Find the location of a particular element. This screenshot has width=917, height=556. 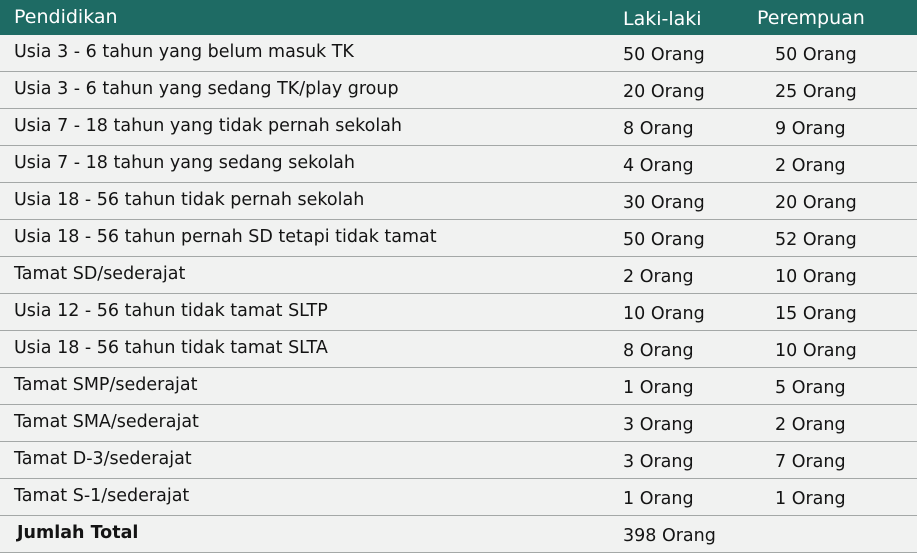

row-label: Tamat D-3/sederajat is located at coordinates (103, 459).